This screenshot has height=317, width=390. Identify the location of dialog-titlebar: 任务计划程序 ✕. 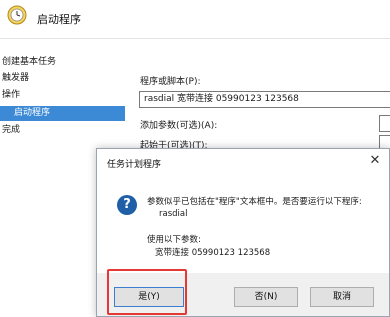
(243, 162).